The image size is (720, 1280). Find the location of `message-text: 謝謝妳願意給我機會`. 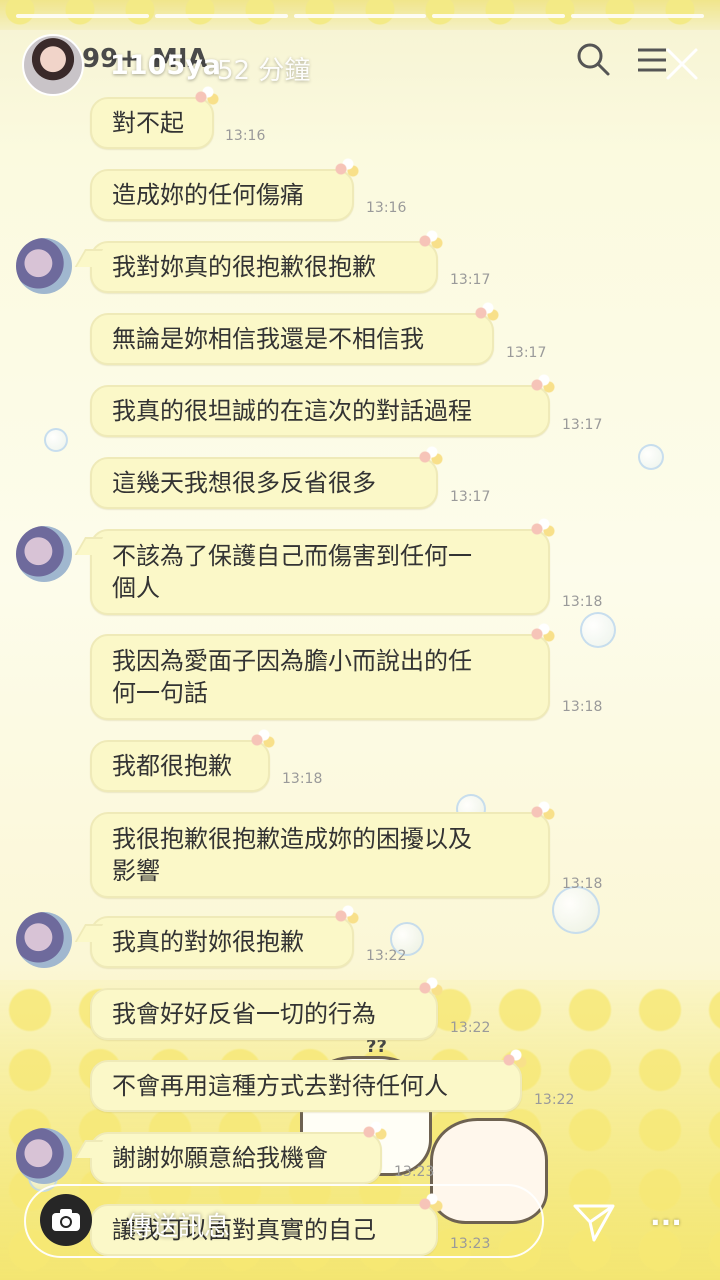

message-text: 謝謝妳願意給我機會 is located at coordinates (220, 1158).